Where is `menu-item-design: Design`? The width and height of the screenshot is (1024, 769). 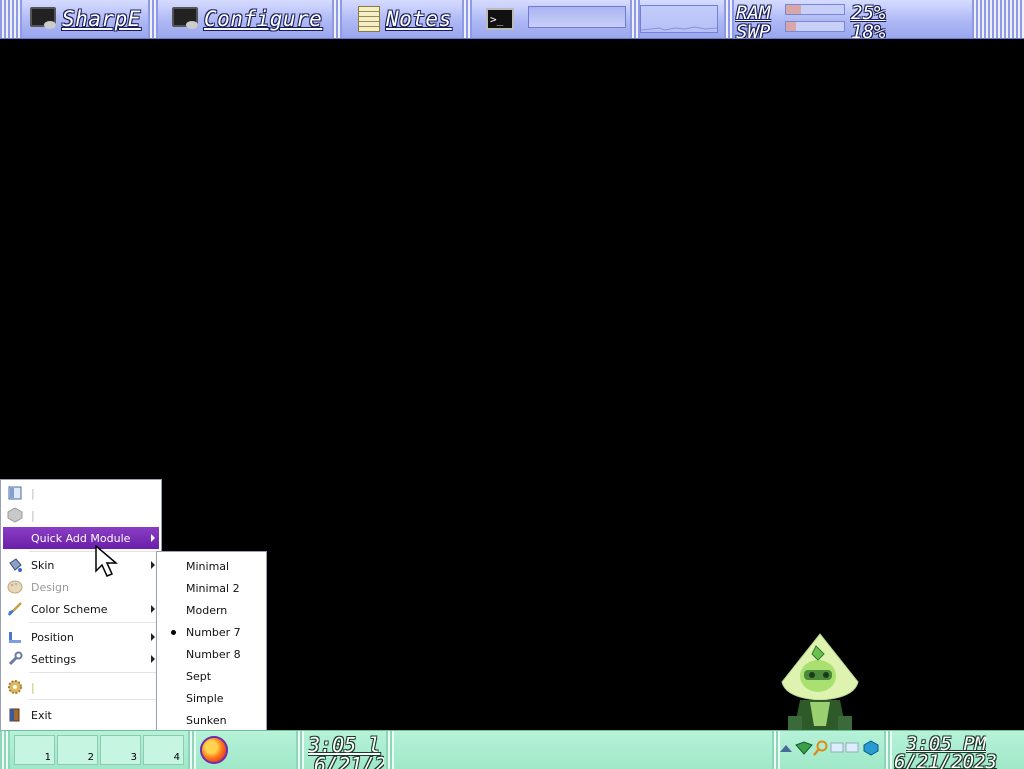 menu-item-design: Design is located at coordinates (81, 587).